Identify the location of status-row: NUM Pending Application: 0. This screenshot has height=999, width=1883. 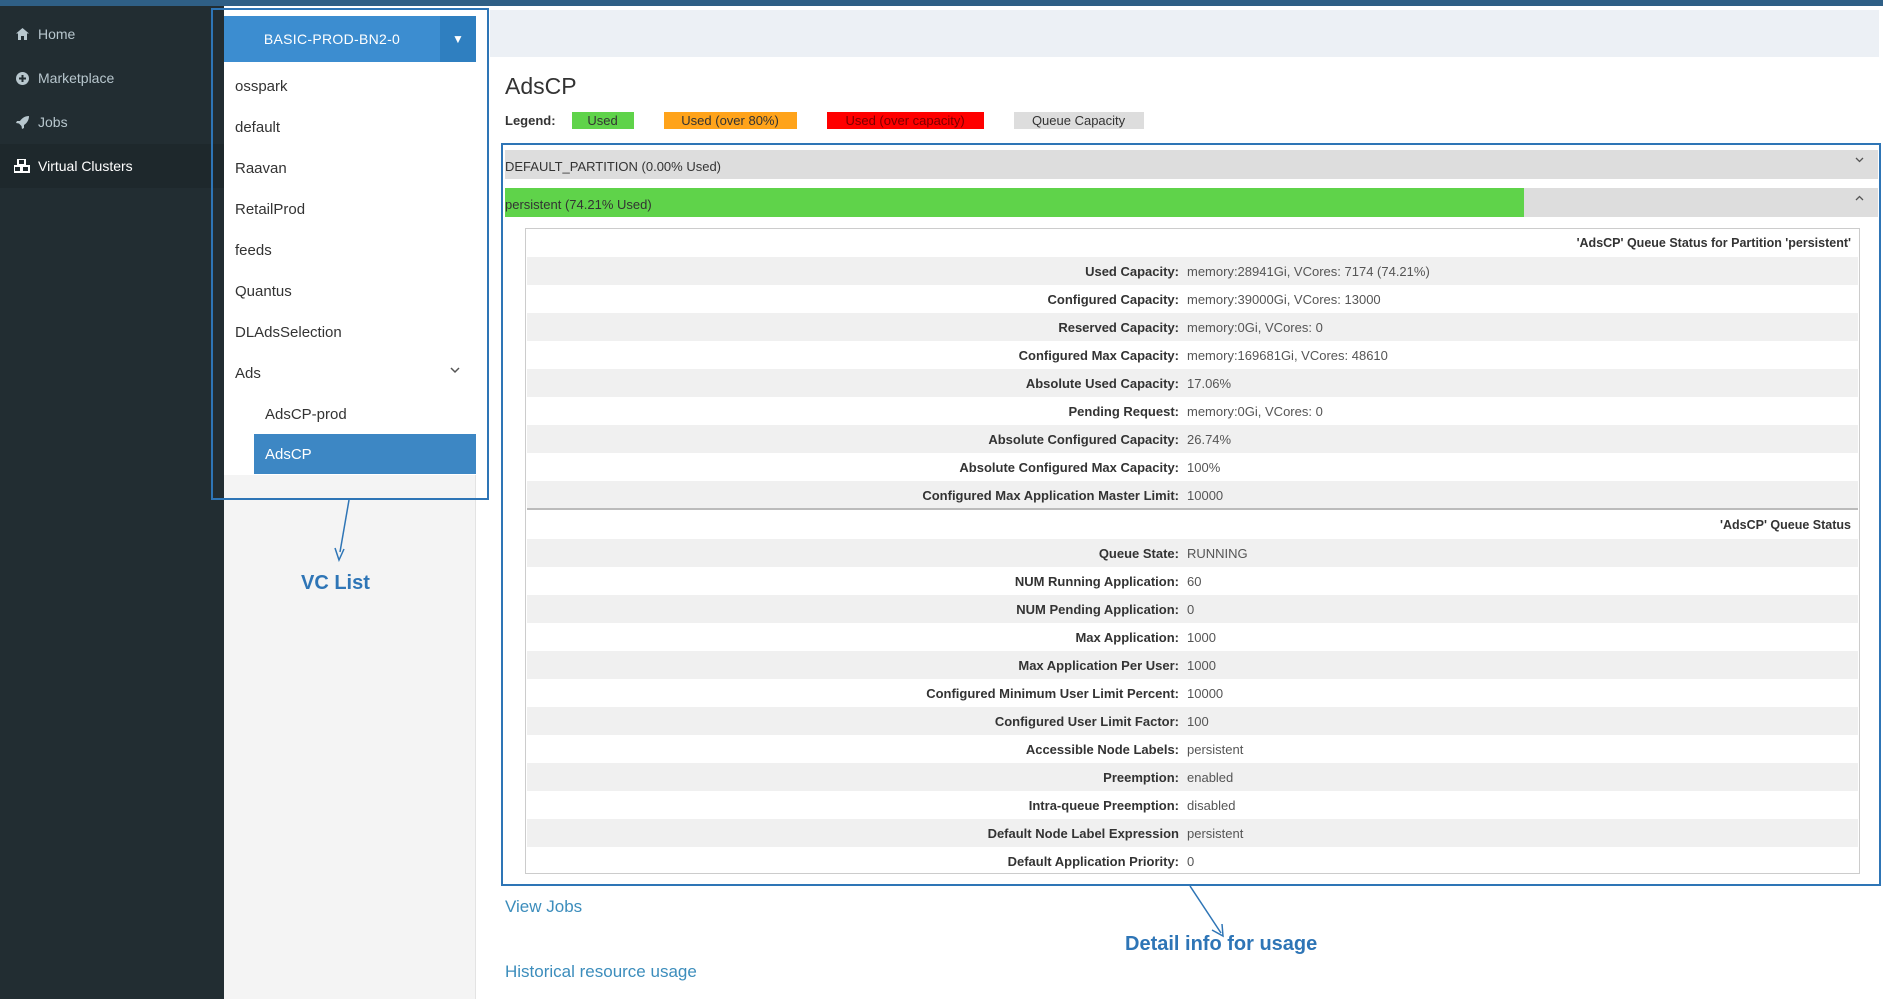
(1192, 609).